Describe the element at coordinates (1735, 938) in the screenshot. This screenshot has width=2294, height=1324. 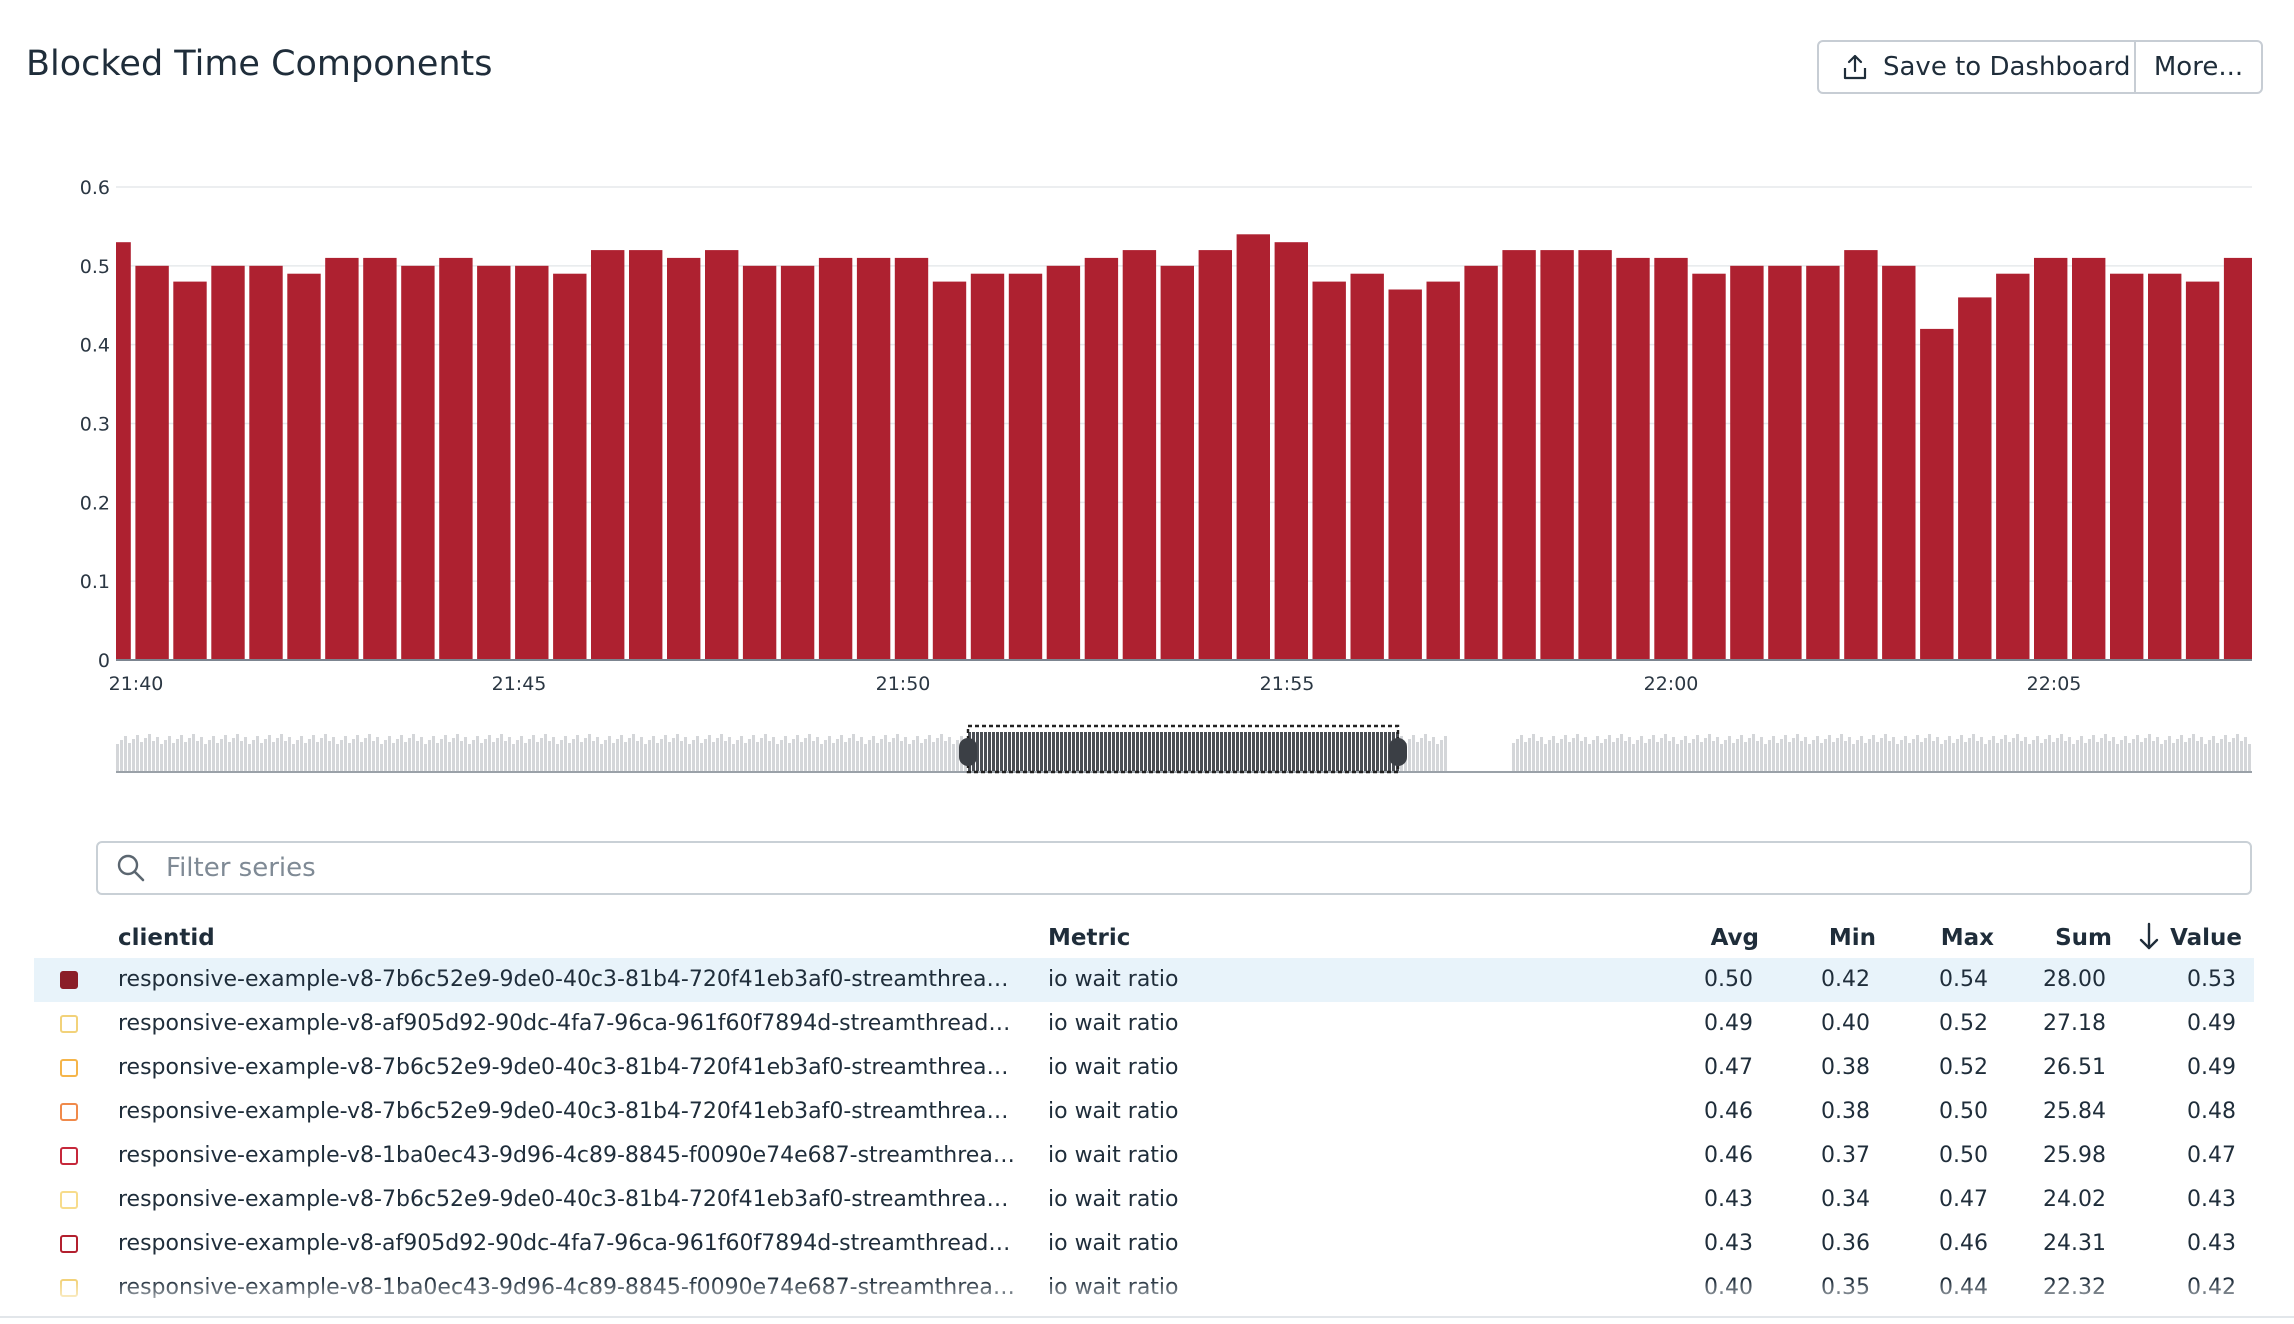
I see `header-avg: Avg` at that location.